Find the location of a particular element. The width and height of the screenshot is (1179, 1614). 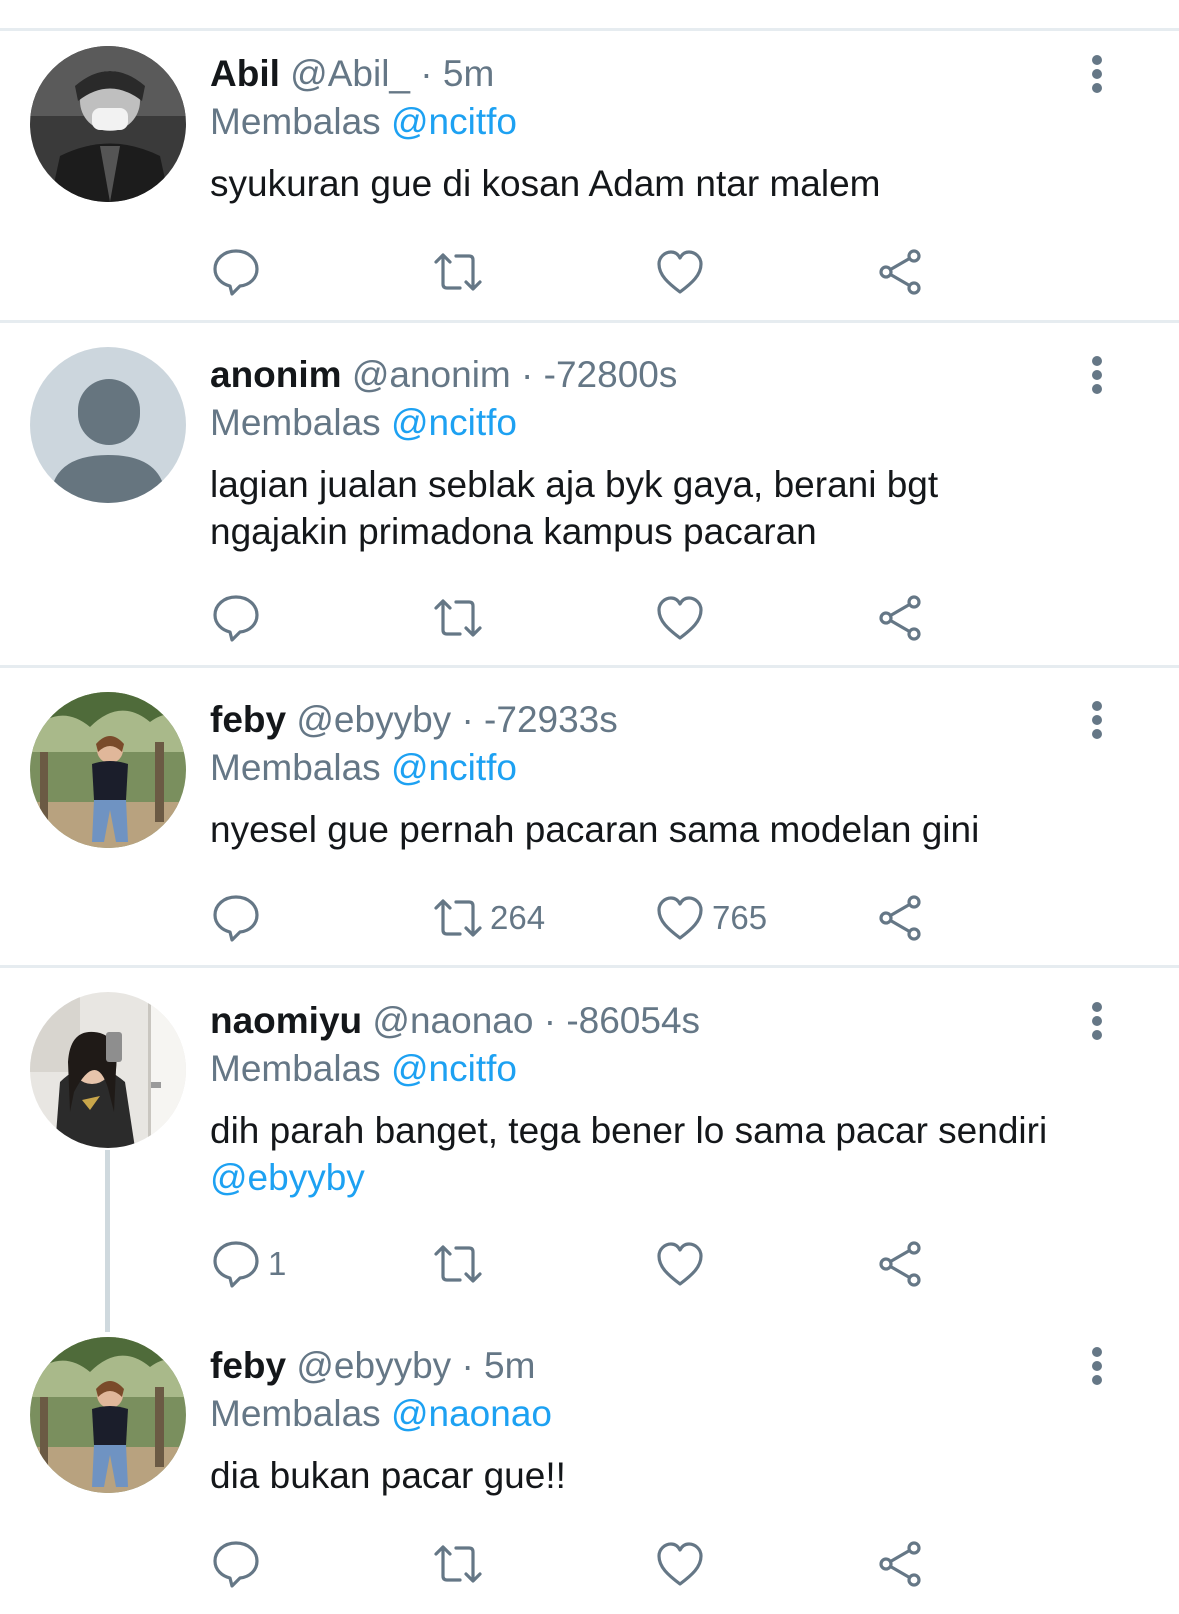

display-name: naomiyu is located at coordinates (286, 1020).